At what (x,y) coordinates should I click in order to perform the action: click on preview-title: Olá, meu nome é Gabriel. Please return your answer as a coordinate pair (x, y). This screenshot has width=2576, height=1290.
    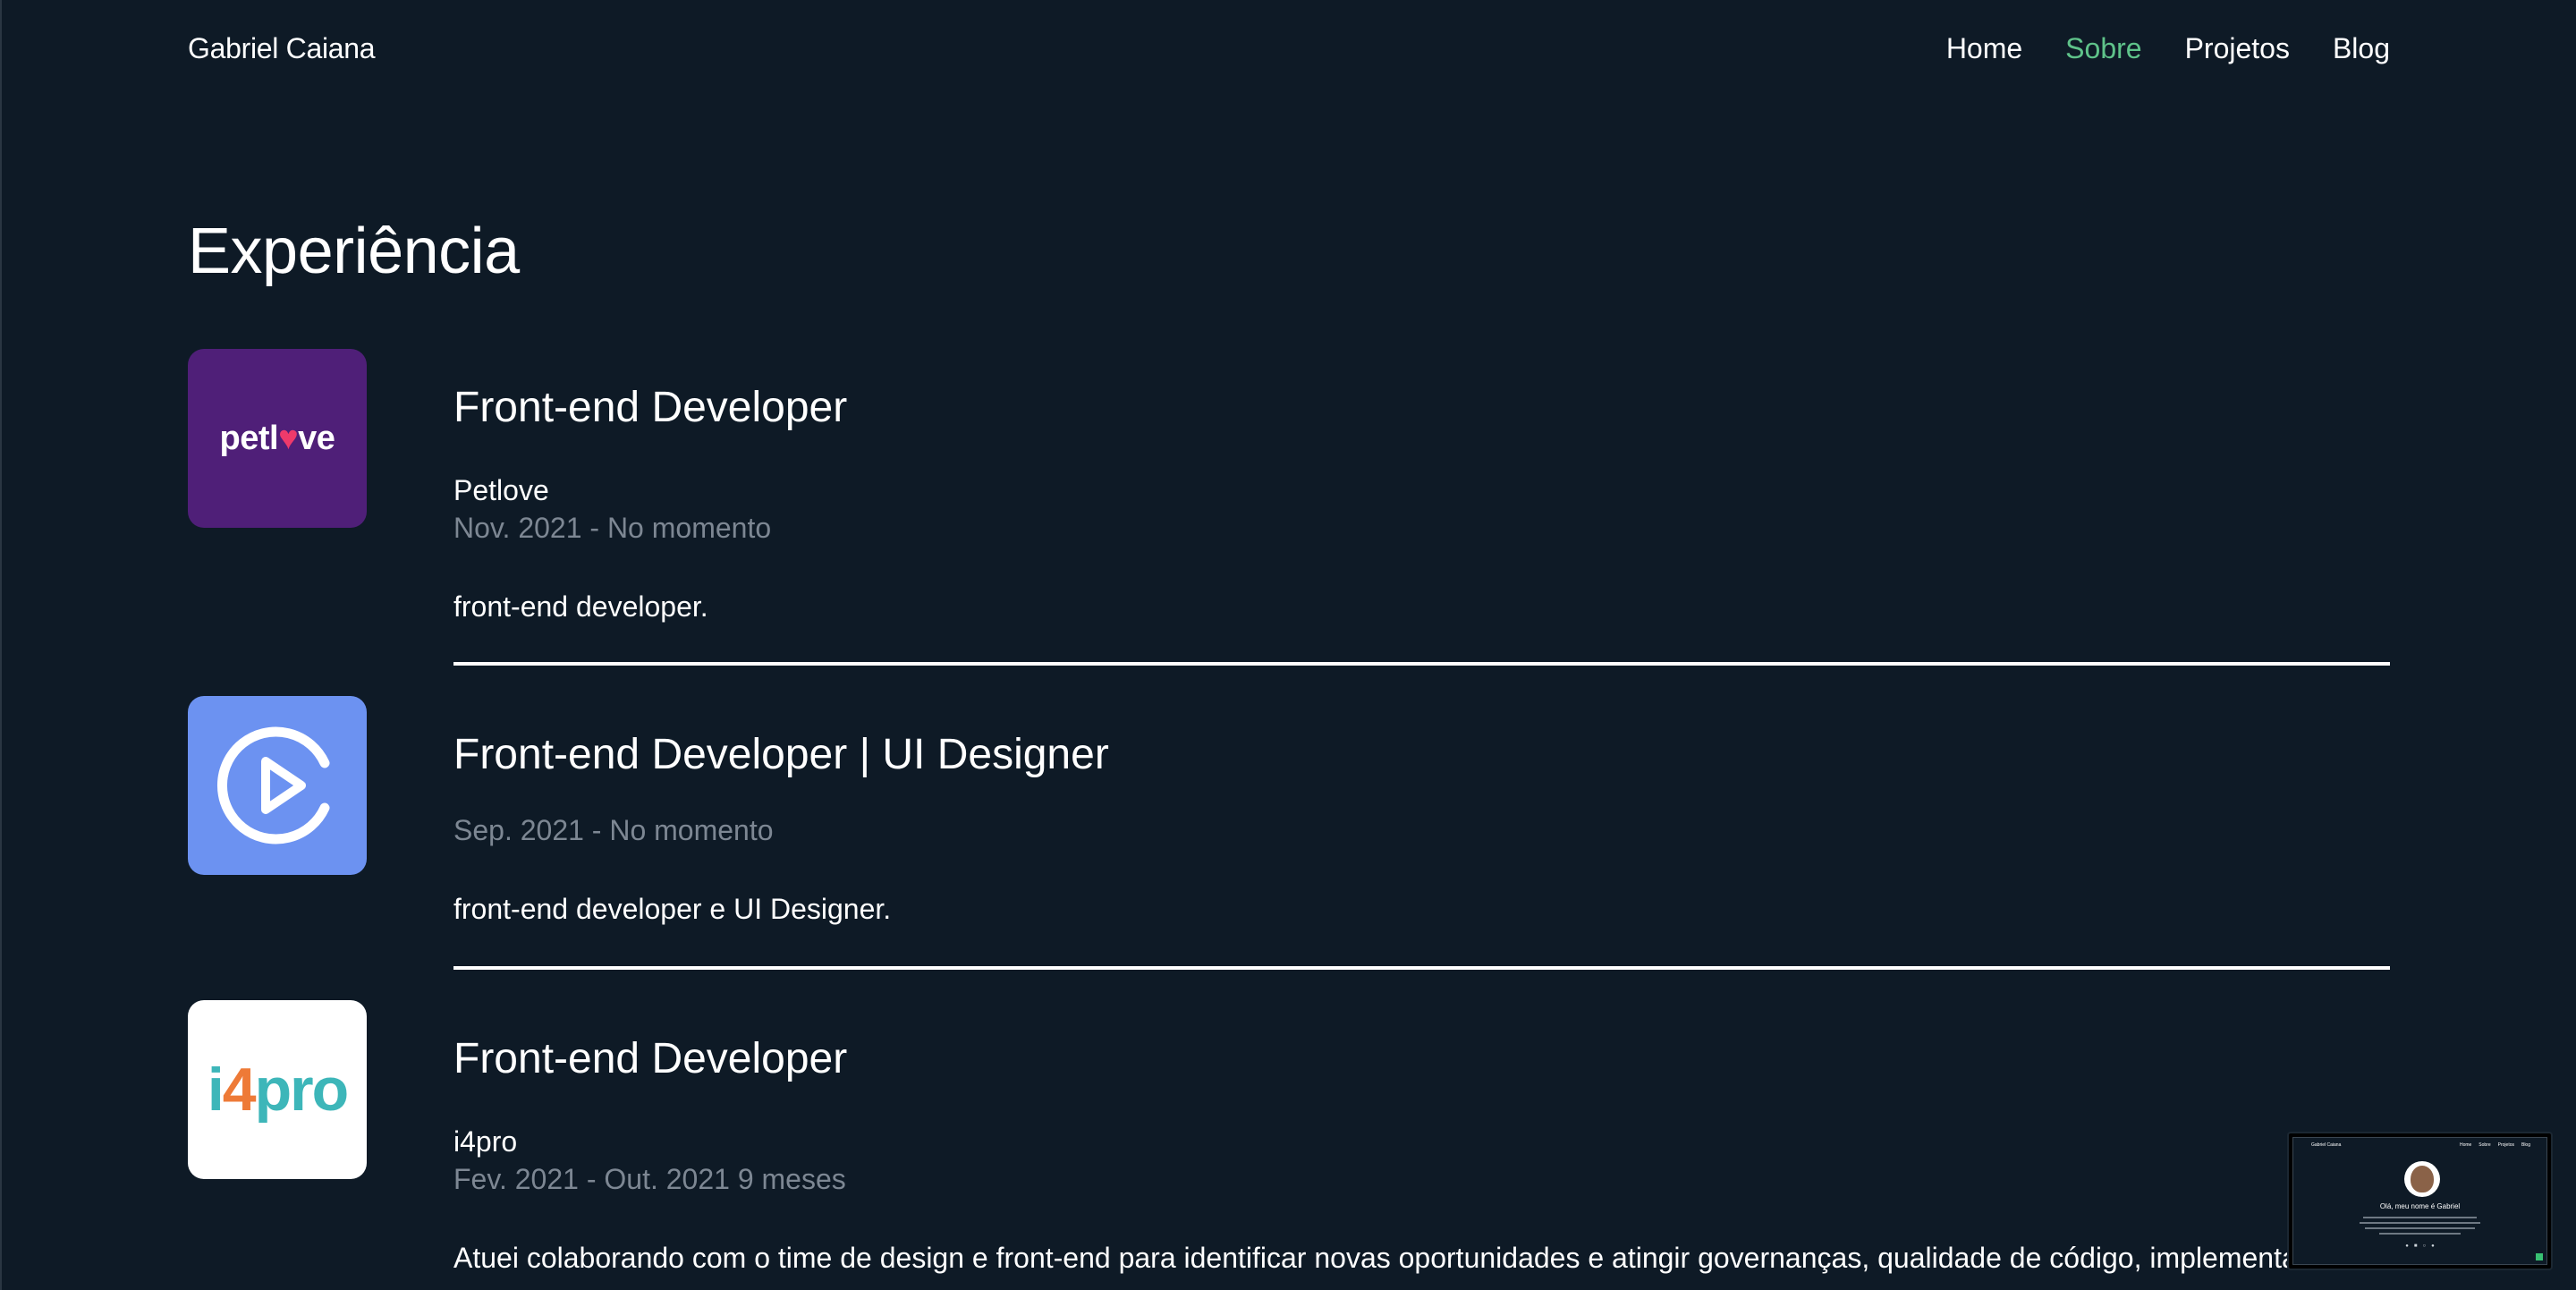
    Looking at the image, I should click on (2420, 1206).